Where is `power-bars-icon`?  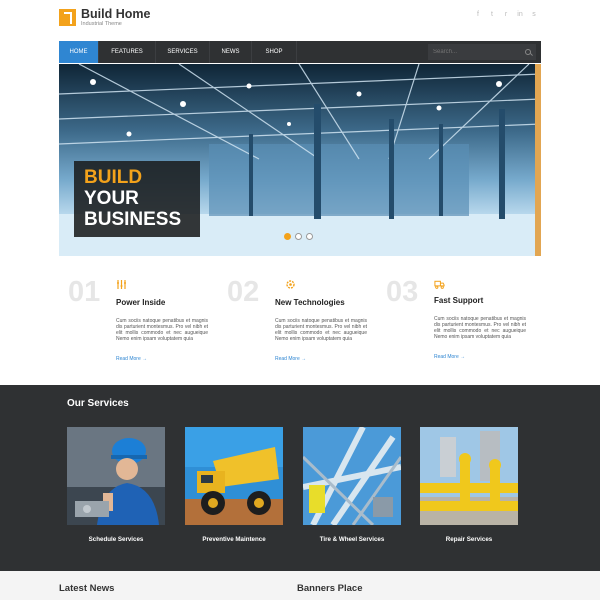 power-bars-icon is located at coordinates (121, 284).